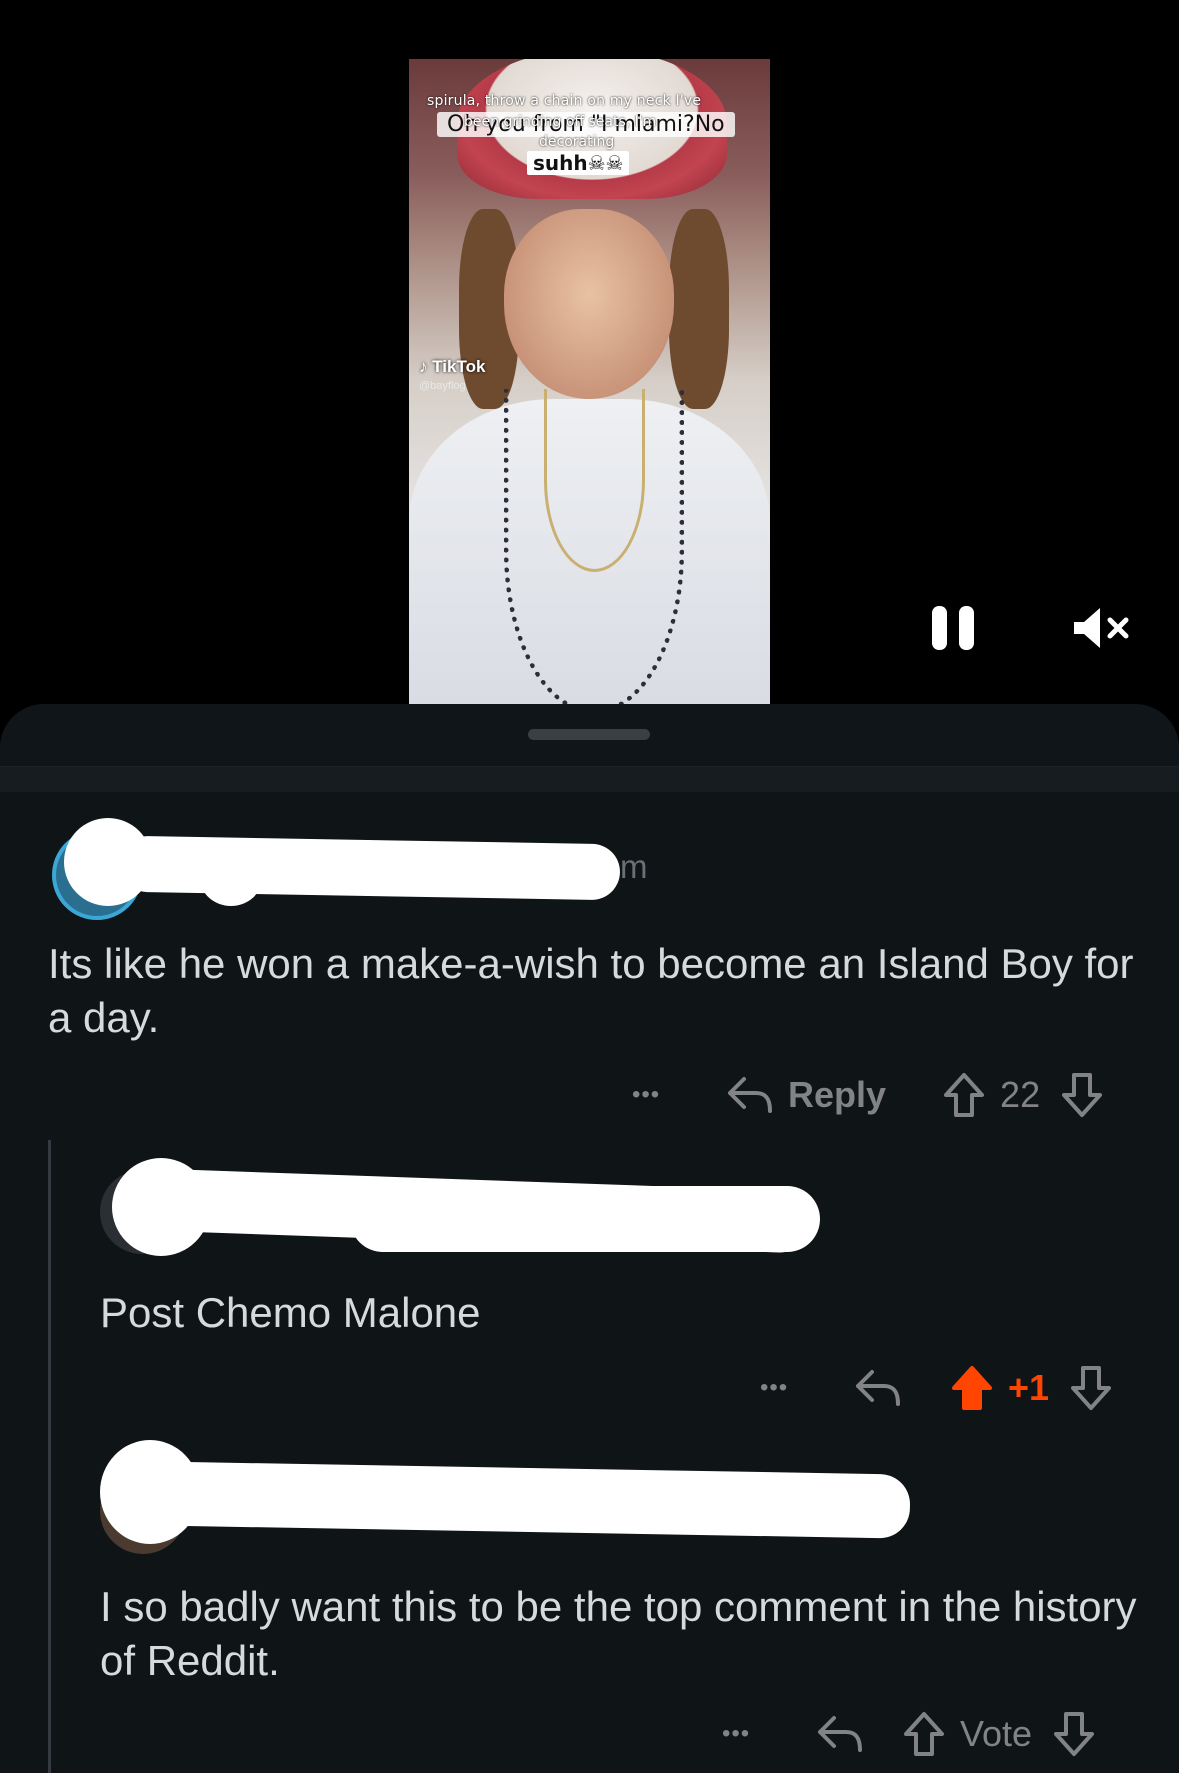 The image size is (1179, 1773). I want to click on tiktok-watermark-text: TikTok, so click(459, 366).